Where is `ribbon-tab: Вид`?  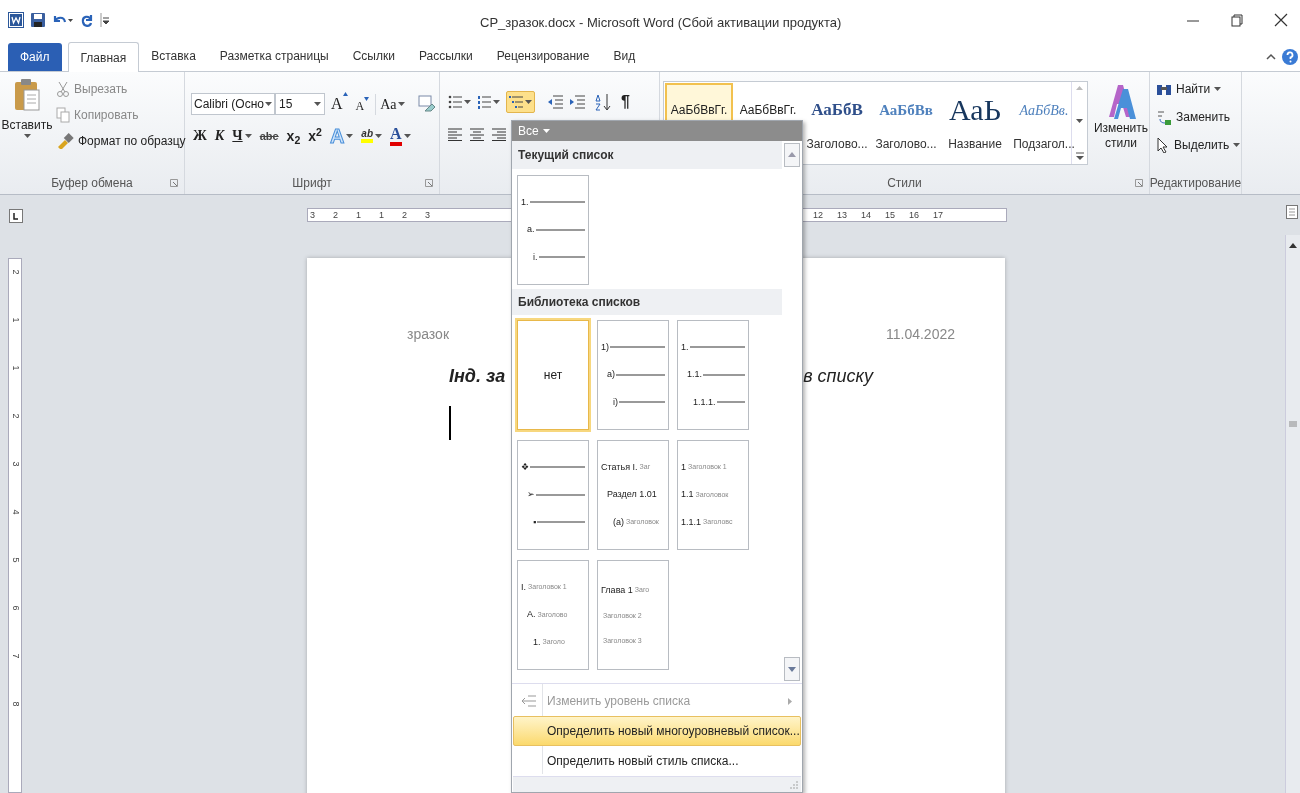 ribbon-tab: Вид is located at coordinates (624, 56).